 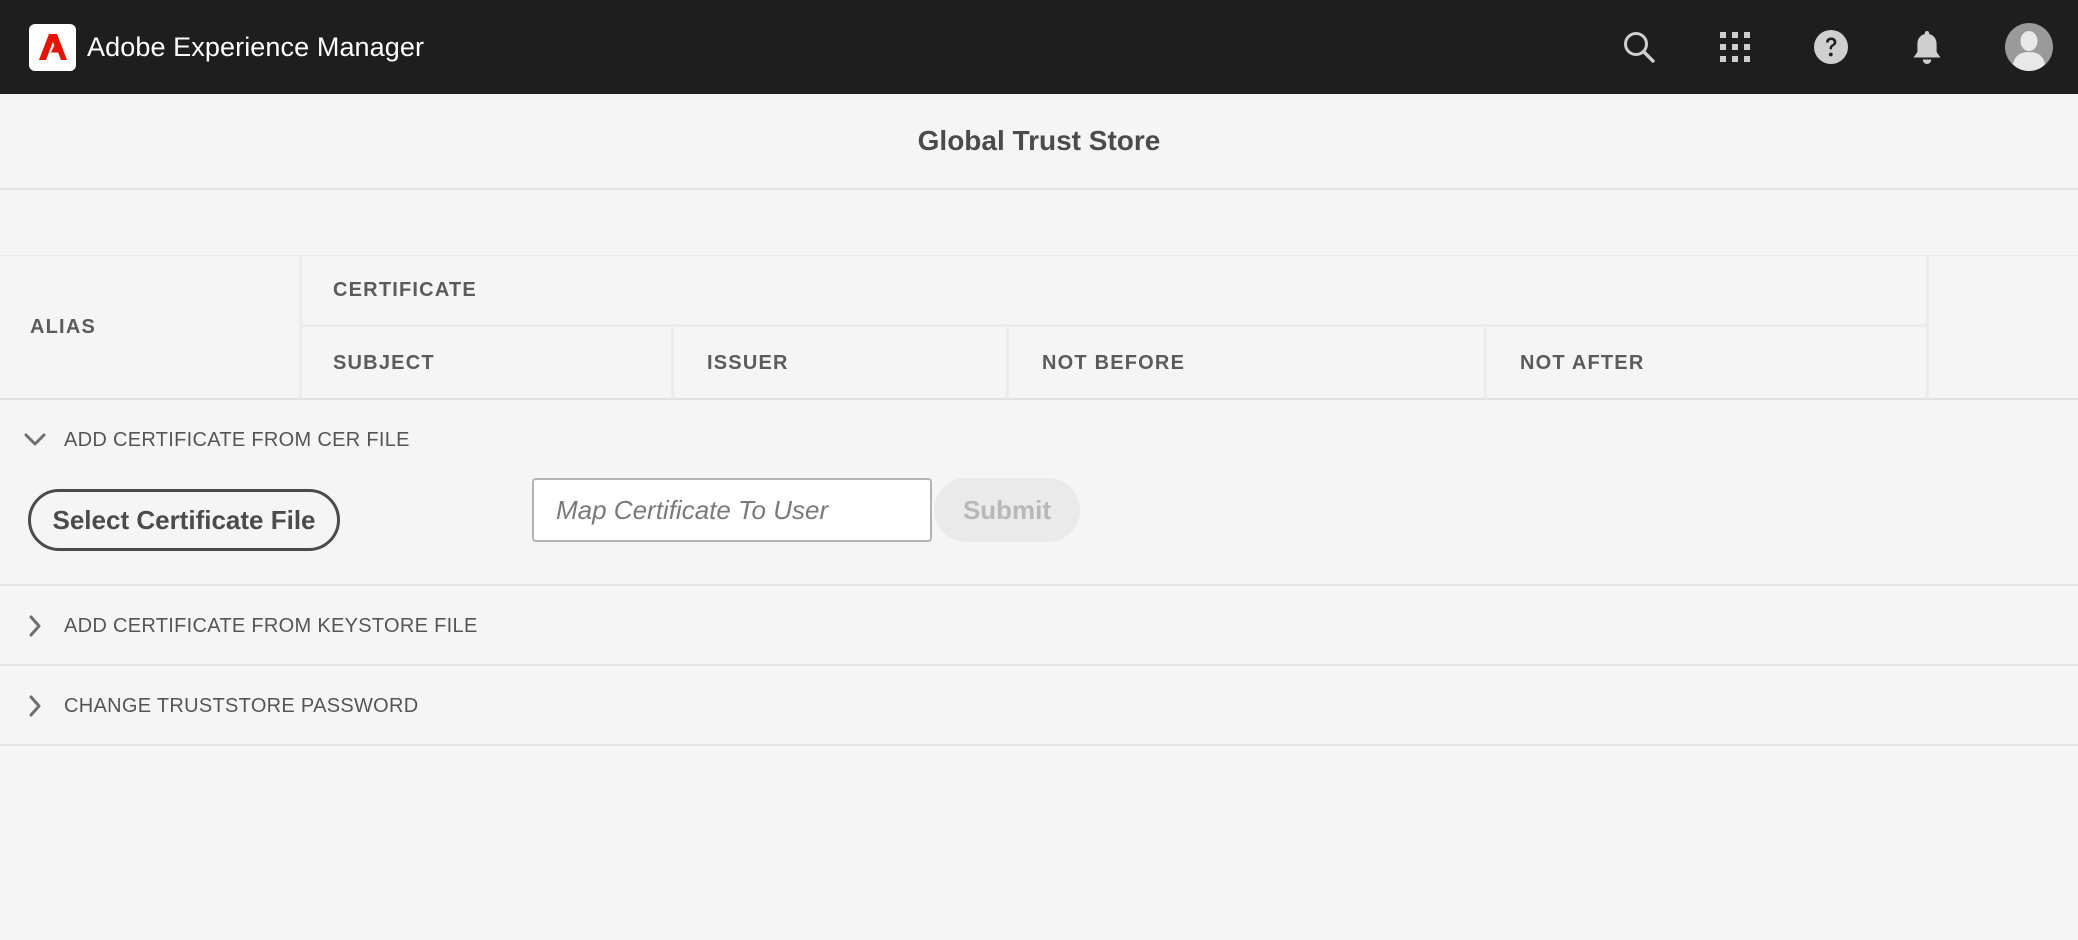 I want to click on map-certificate-to-user-input, so click(x=732, y=510).